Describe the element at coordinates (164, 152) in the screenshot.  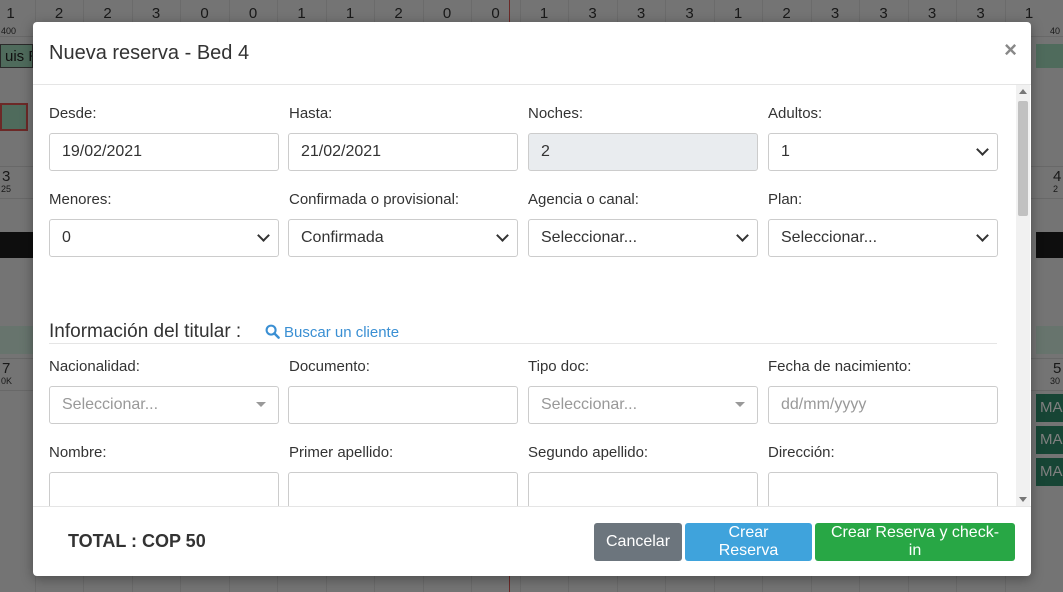
I see `desde-date-input: 19/02/2021` at that location.